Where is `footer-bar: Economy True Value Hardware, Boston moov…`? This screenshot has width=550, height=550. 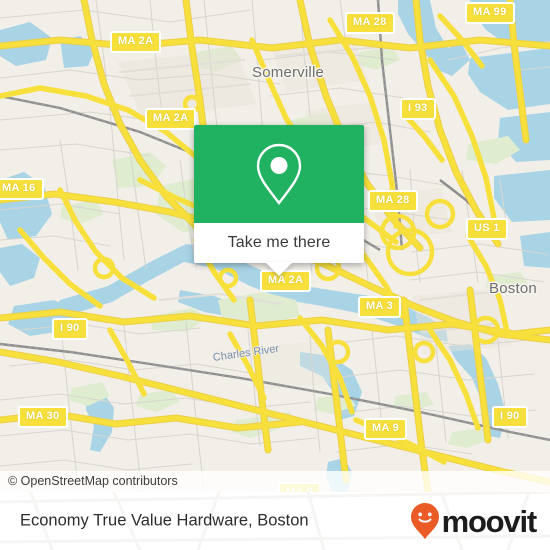 footer-bar: Economy True Value Hardware, Boston moov… is located at coordinates (275, 521).